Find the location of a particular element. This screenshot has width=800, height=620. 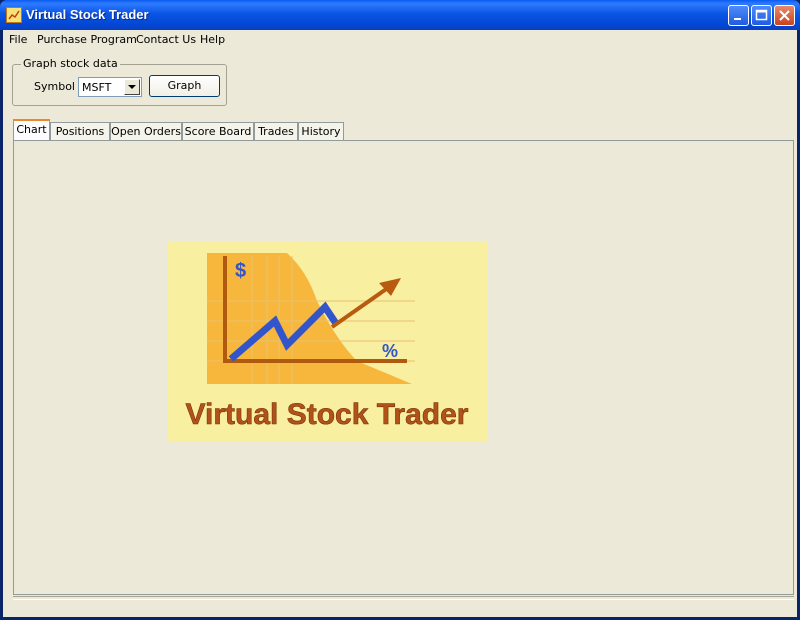

menu-purchase-program: Purchase Program is located at coordinates (87, 39).